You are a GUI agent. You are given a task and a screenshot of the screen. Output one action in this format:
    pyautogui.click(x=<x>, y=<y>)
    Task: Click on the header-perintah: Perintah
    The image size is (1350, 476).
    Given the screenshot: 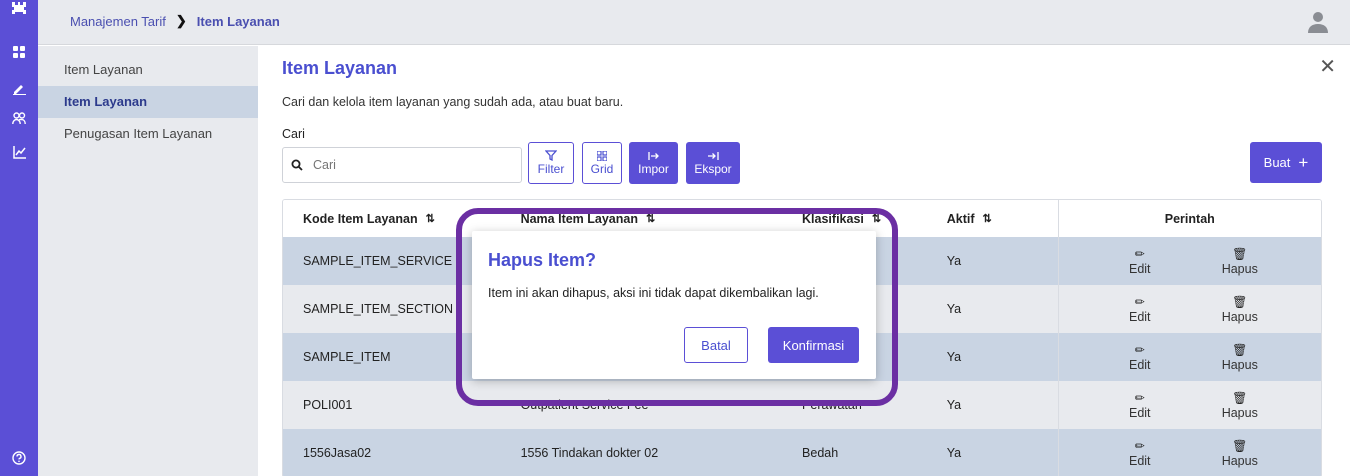 What is the action you would take?
    pyautogui.click(x=1189, y=218)
    